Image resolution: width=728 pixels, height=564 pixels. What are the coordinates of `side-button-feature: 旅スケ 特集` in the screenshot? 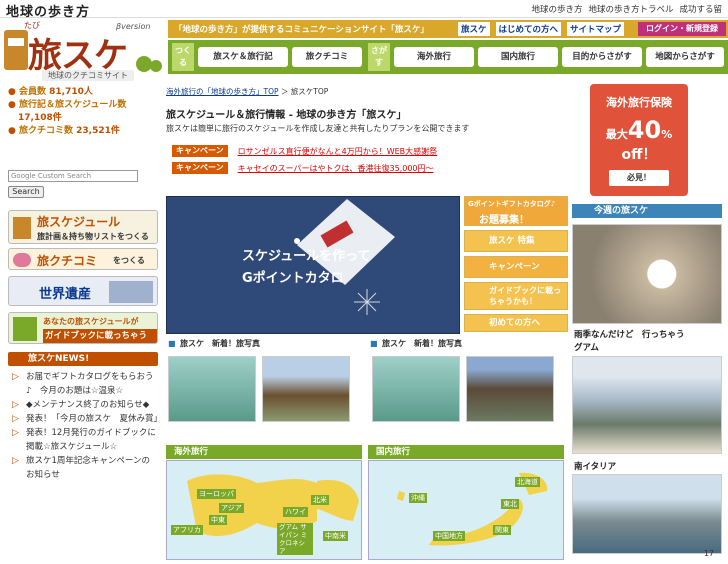 It's located at (516, 241).